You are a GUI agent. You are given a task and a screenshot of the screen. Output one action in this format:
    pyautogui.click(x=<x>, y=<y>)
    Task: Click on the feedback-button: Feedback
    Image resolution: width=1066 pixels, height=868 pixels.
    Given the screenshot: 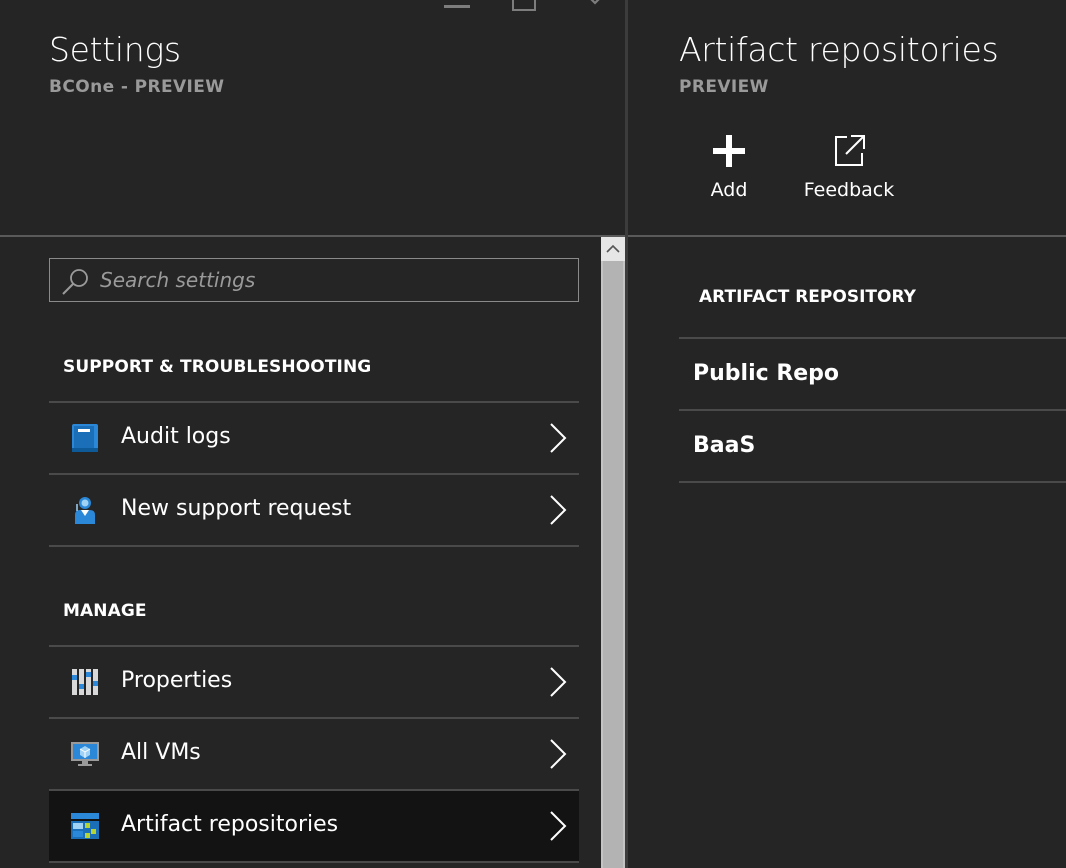 What is the action you would take?
    pyautogui.click(x=849, y=167)
    